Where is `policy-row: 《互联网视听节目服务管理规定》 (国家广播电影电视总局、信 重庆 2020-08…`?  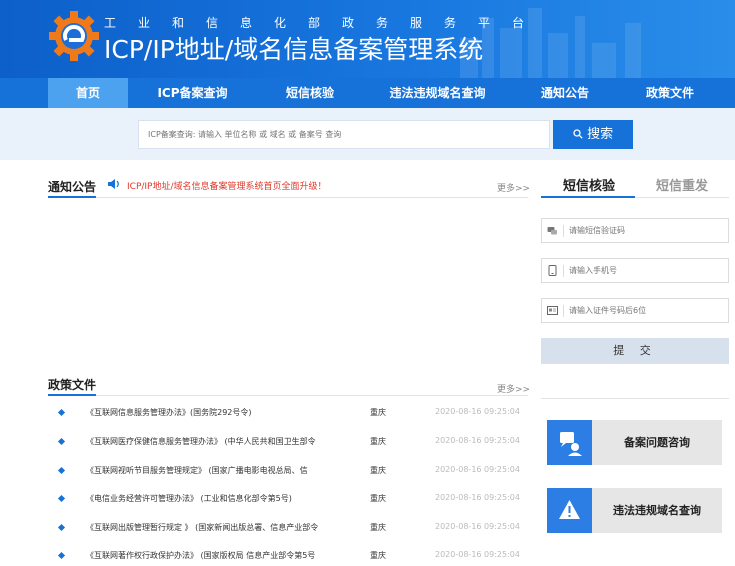
policy-row: 《互联网视听节目服务管理规定》 (国家广播电影电视总局、信 重庆 2020-08… is located at coordinates (288, 473).